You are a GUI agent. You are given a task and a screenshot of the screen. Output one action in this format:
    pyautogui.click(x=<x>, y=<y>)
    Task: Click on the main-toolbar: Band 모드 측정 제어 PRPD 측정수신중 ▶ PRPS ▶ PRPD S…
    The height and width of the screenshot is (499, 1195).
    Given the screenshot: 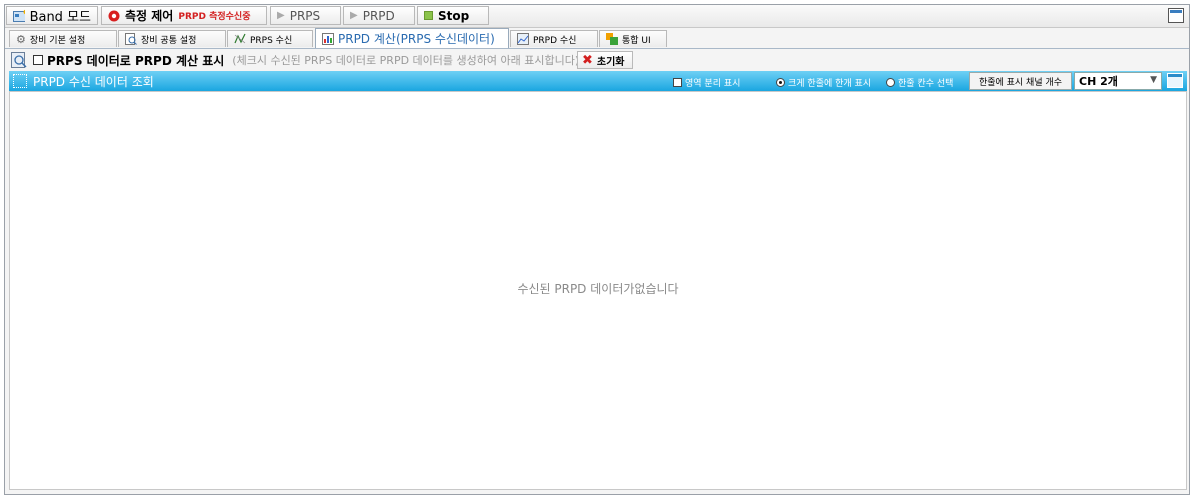 What is the action you would take?
    pyautogui.click(x=597, y=16)
    